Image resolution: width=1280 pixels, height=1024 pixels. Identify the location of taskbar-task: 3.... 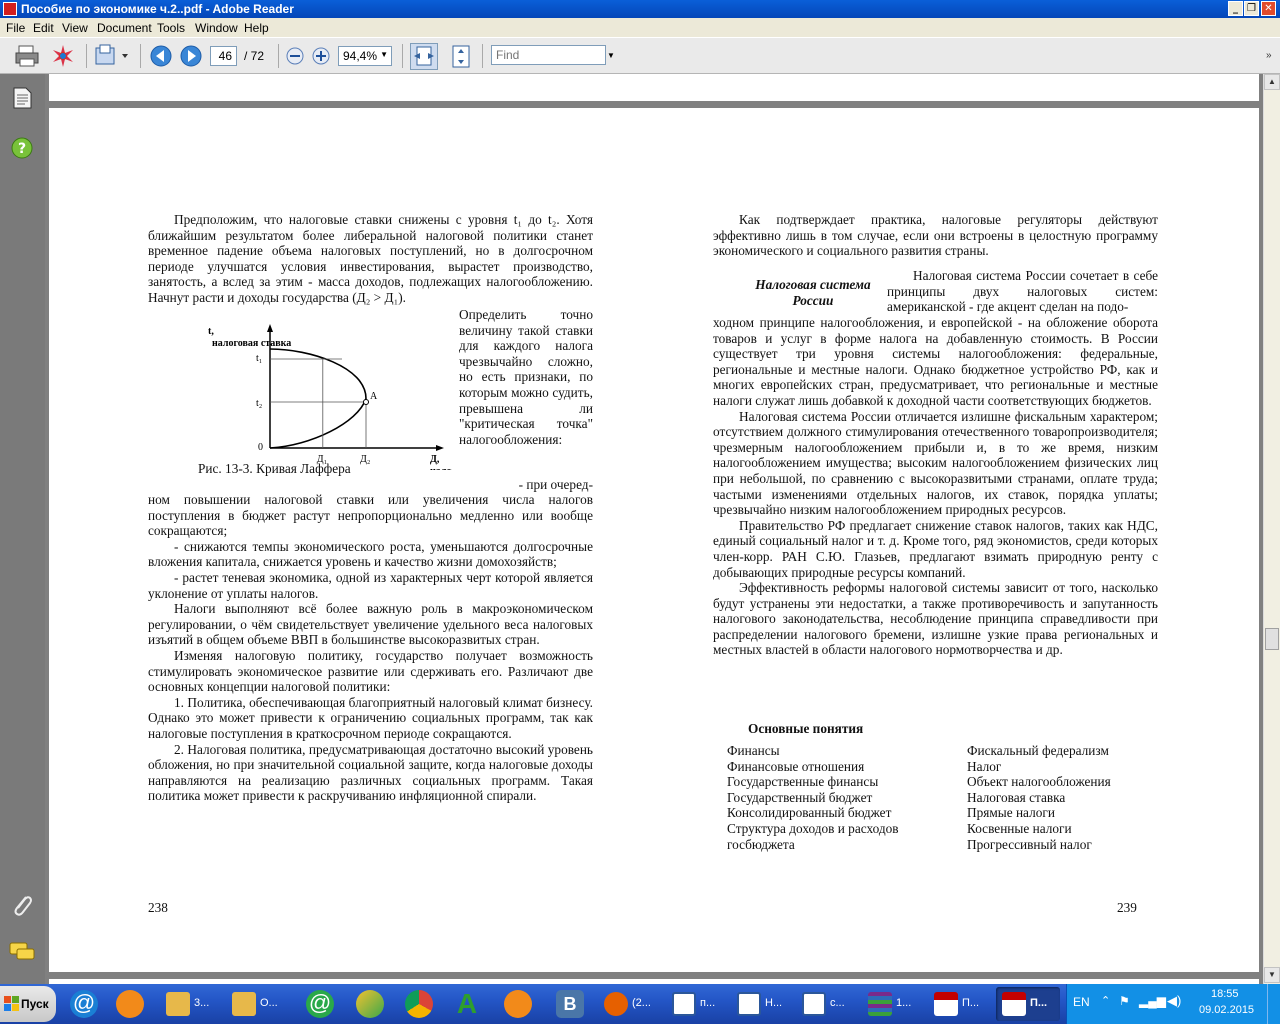
(191, 1004).